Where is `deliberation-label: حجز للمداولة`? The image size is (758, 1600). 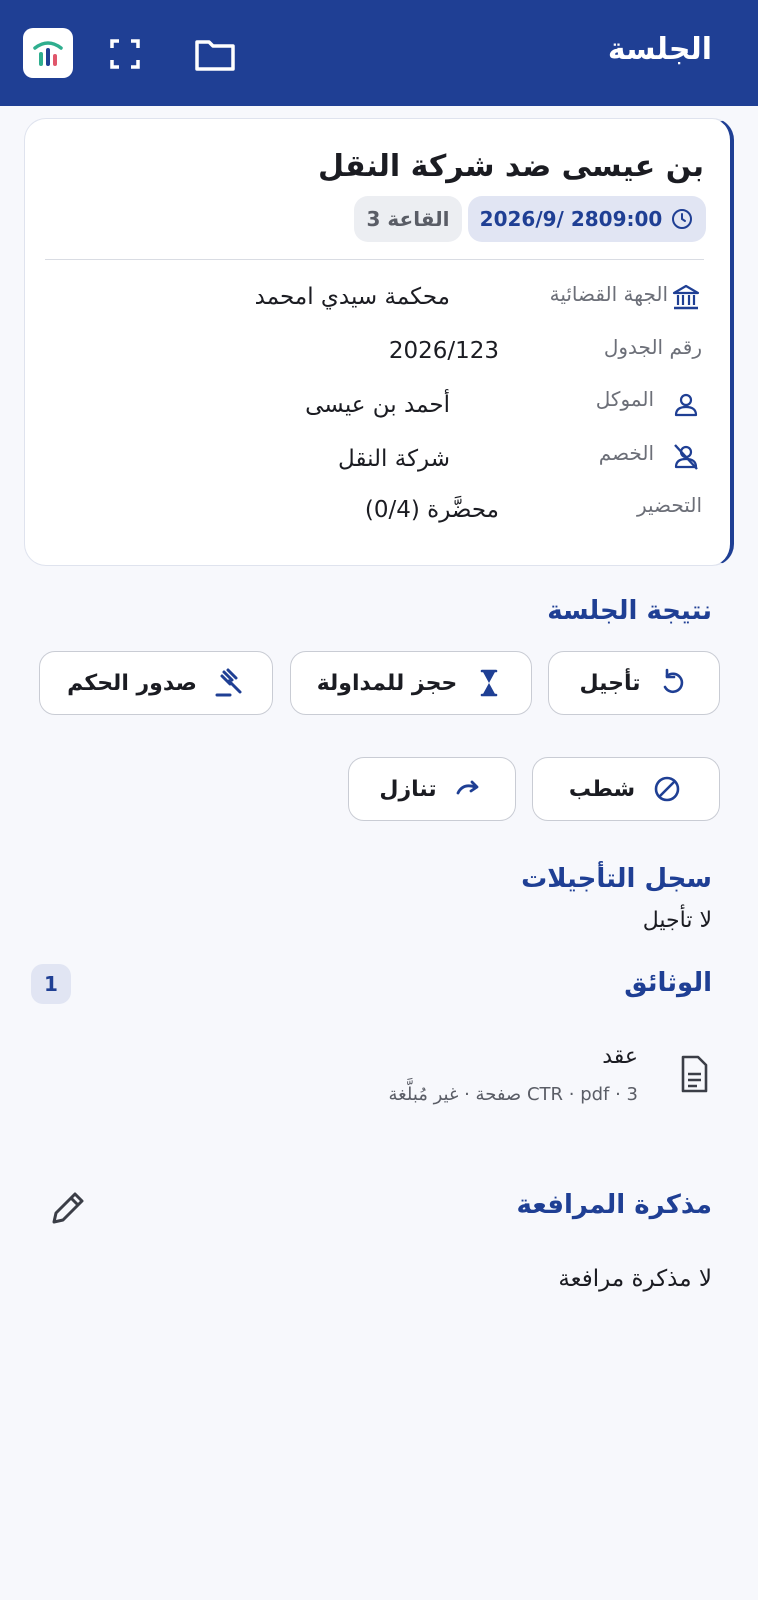
deliberation-label: حجز للمداولة is located at coordinates (387, 683).